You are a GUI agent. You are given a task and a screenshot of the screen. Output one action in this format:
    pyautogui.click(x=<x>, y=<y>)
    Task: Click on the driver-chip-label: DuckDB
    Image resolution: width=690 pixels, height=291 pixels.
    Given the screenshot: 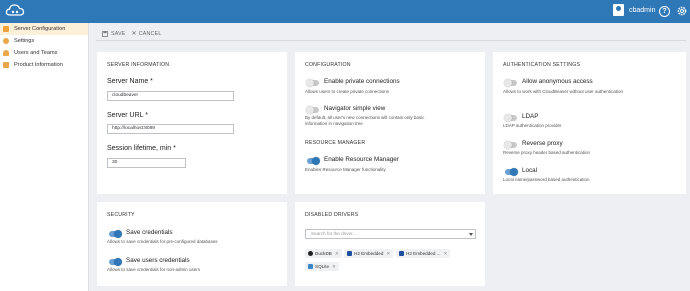 What is the action you would take?
    pyautogui.click(x=323, y=253)
    